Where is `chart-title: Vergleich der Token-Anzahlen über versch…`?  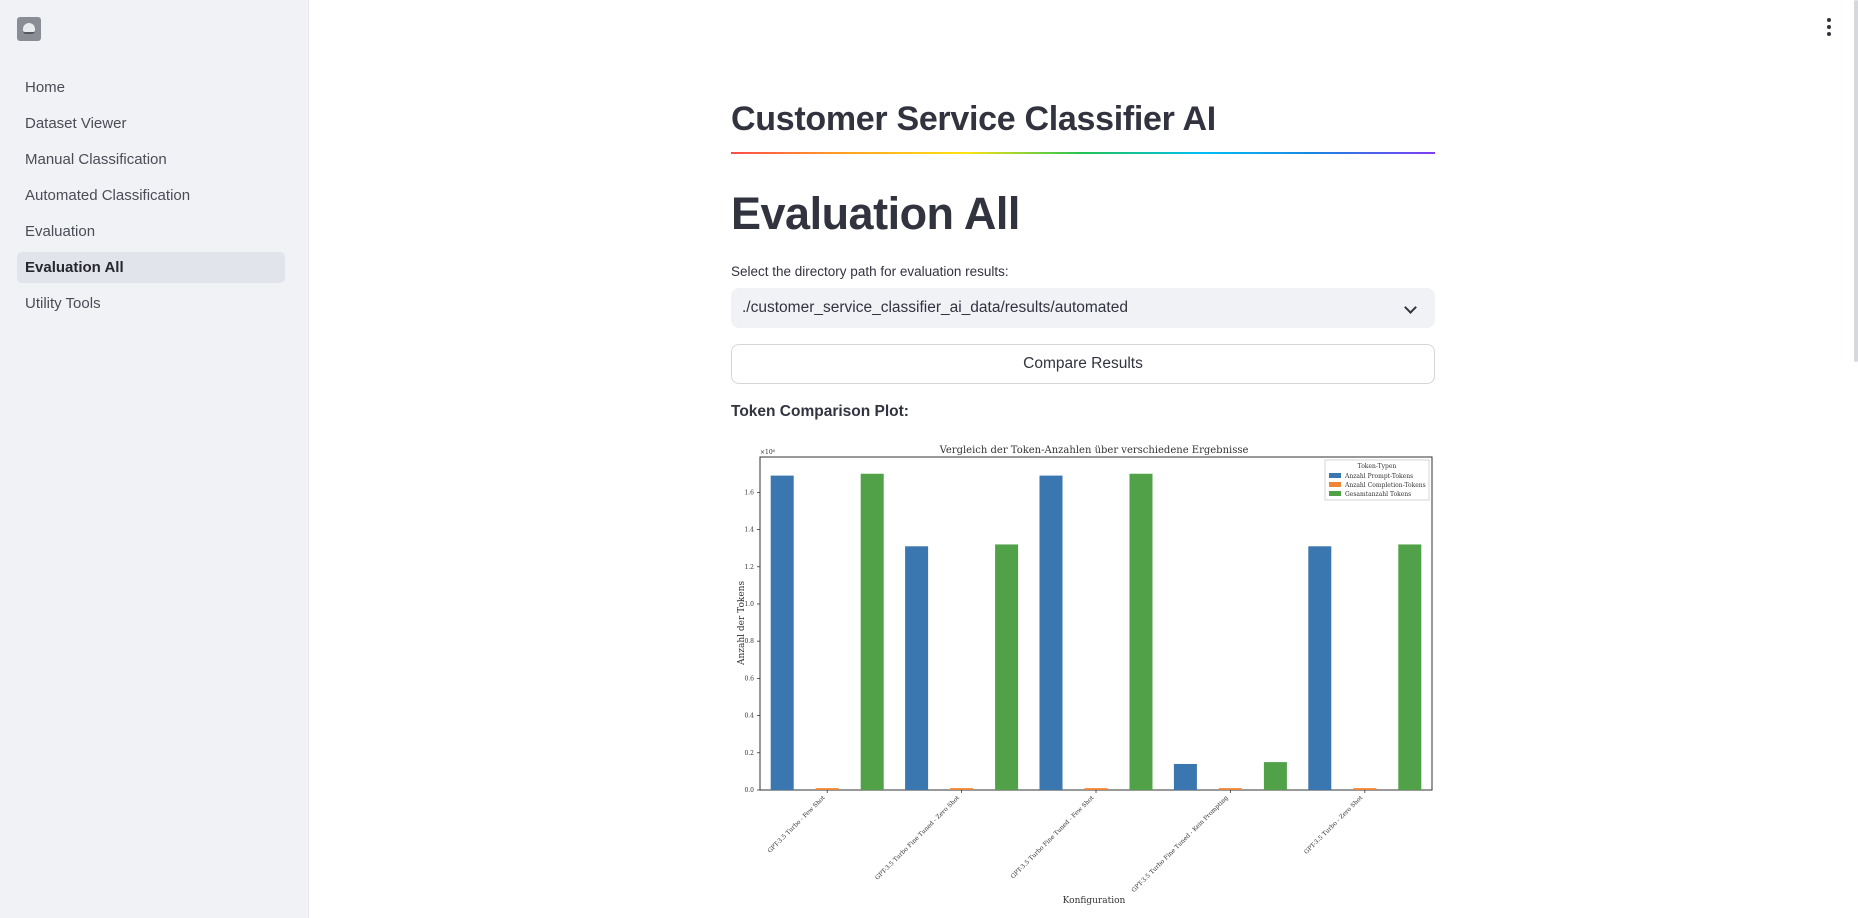
chart-title: Vergleich der Token-Anzahlen über versch… is located at coordinates (1094, 450).